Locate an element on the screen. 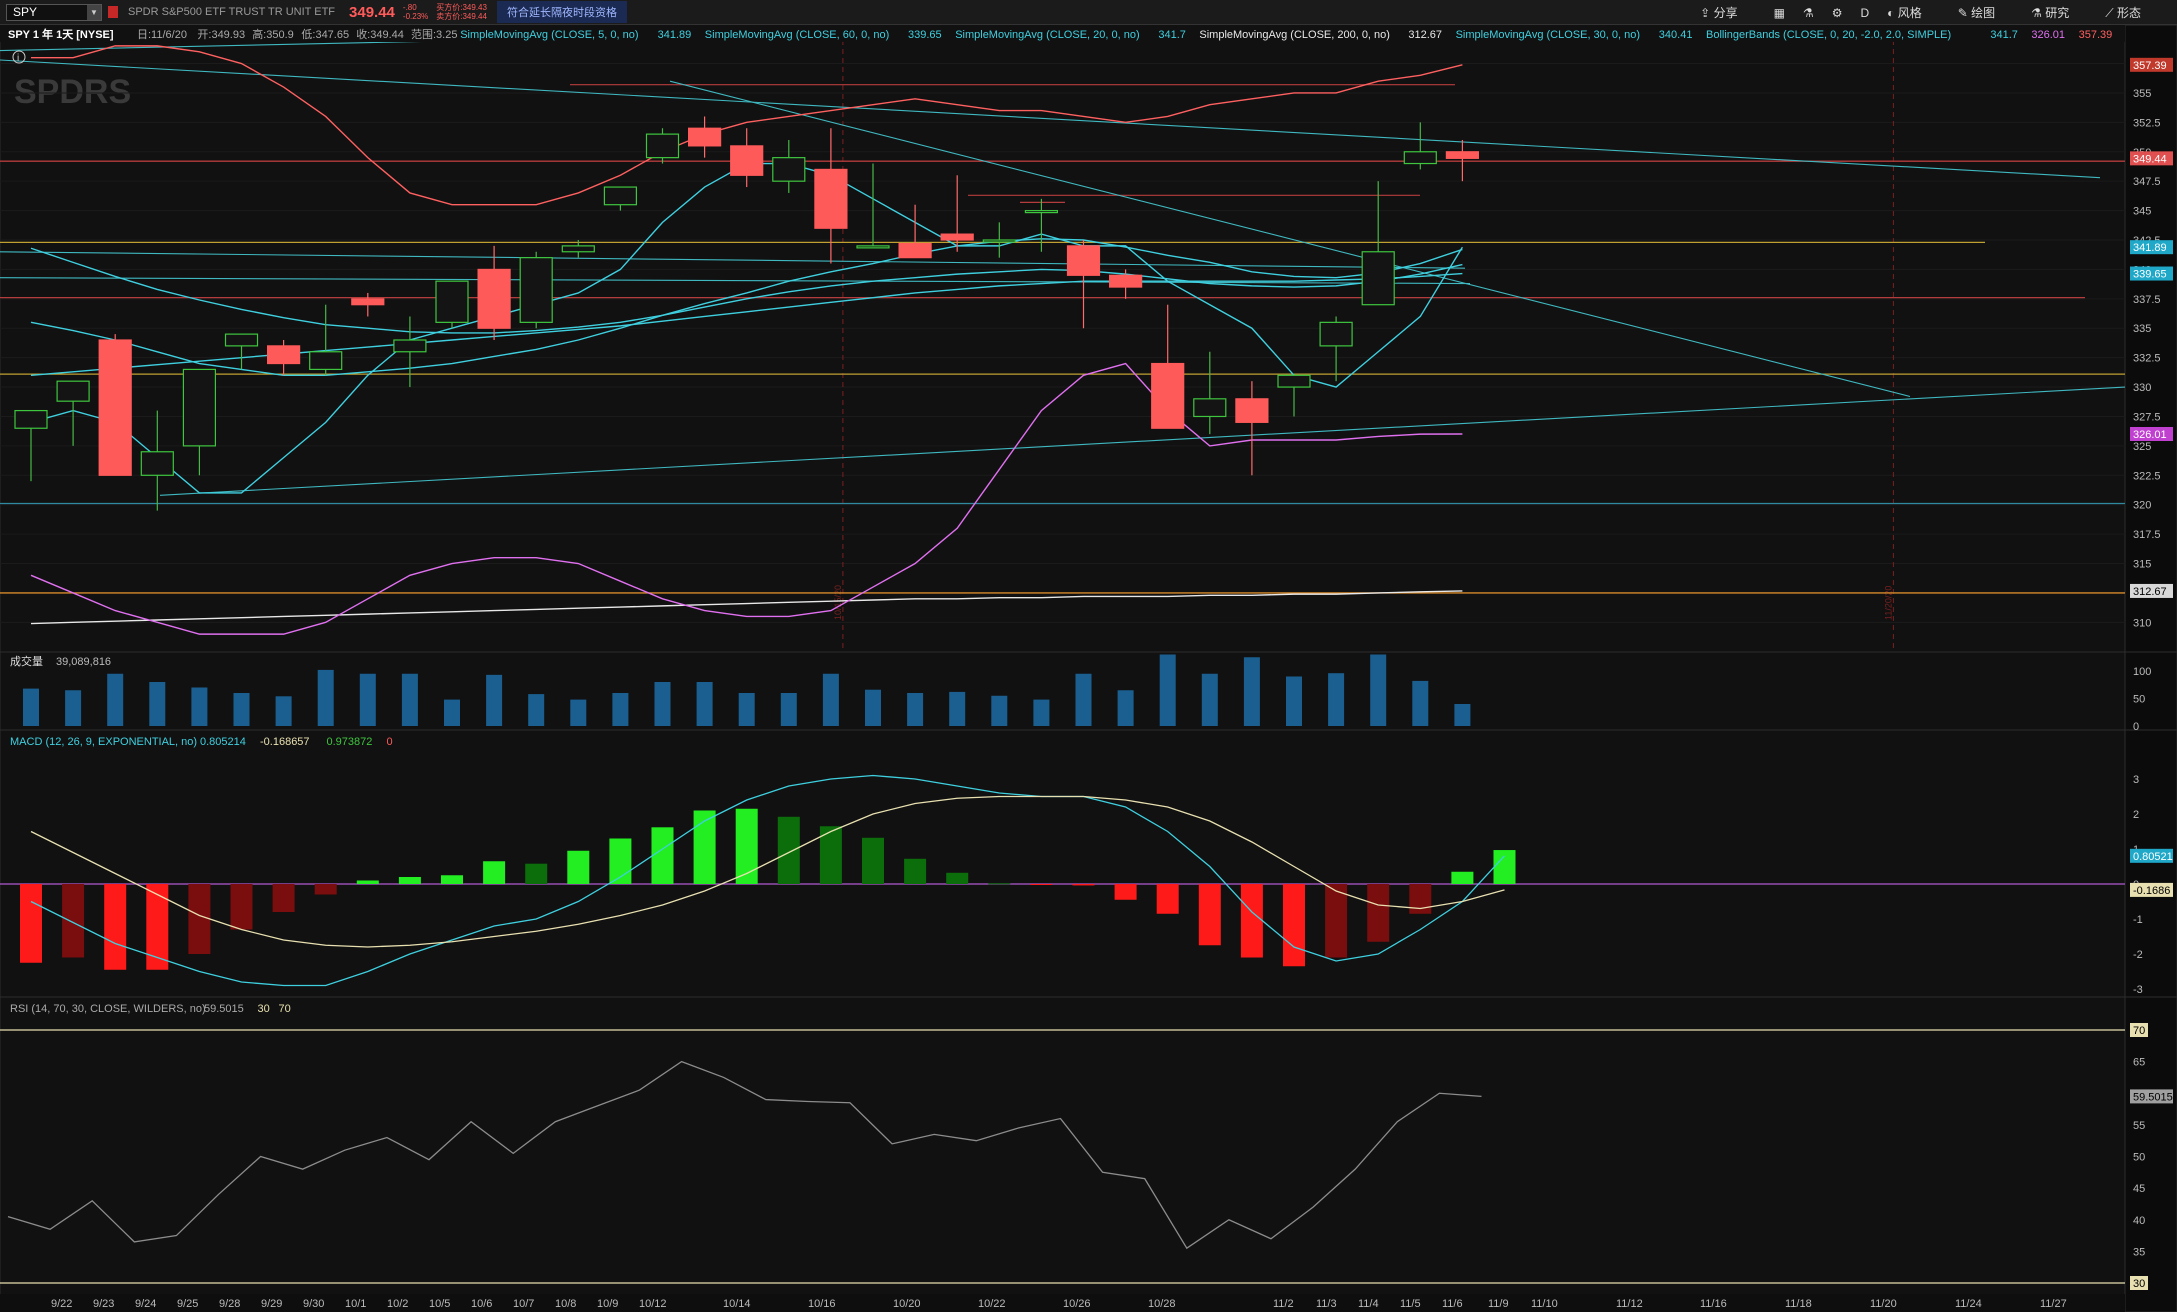  period-button: D is located at coordinates (1864, 13).